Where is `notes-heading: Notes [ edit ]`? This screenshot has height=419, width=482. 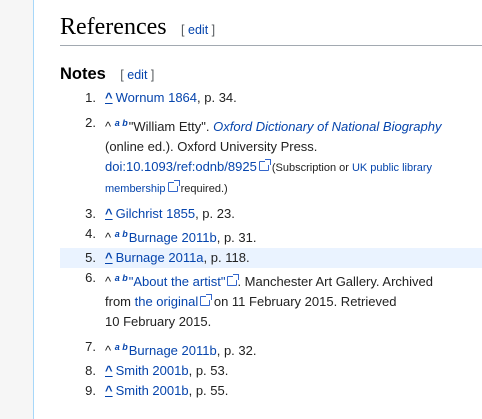 notes-heading: Notes [ edit ] is located at coordinates (107, 74).